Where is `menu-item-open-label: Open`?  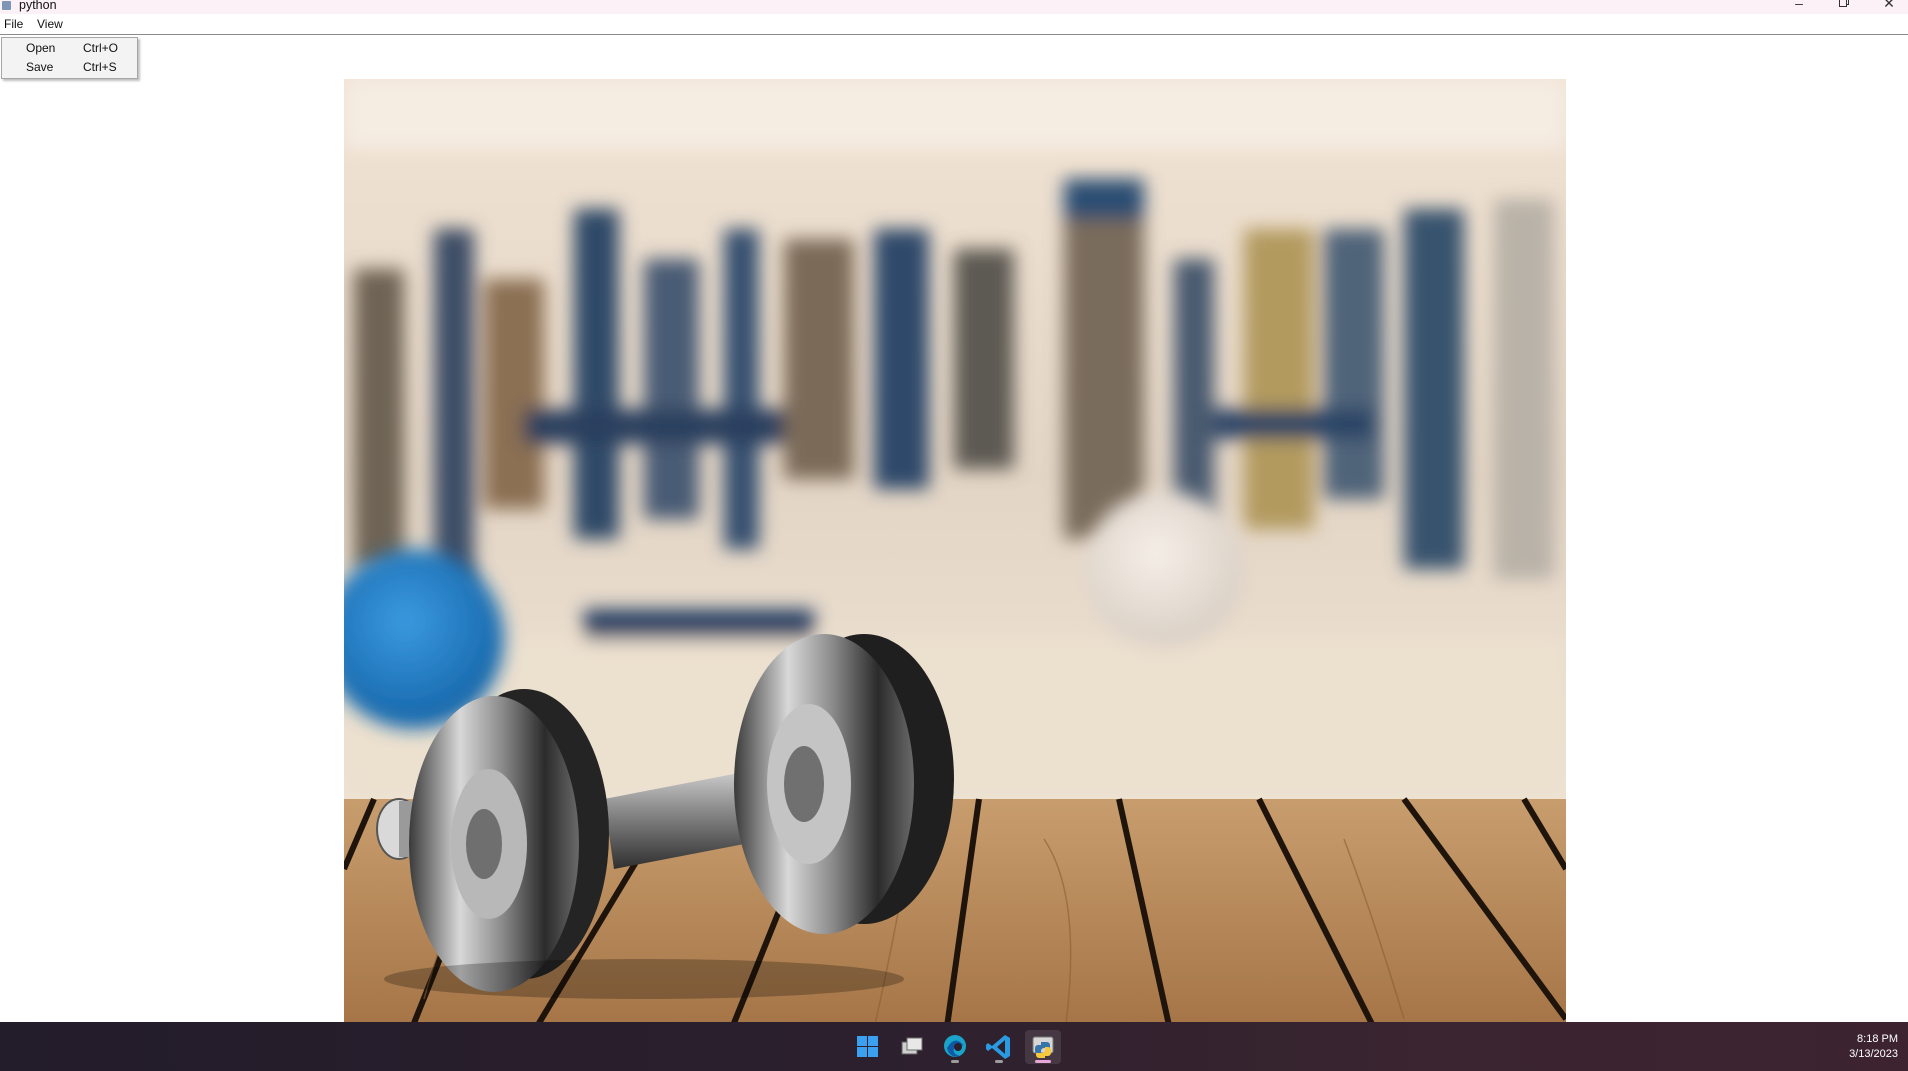 menu-item-open-label: Open is located at coordinates (41, 48).